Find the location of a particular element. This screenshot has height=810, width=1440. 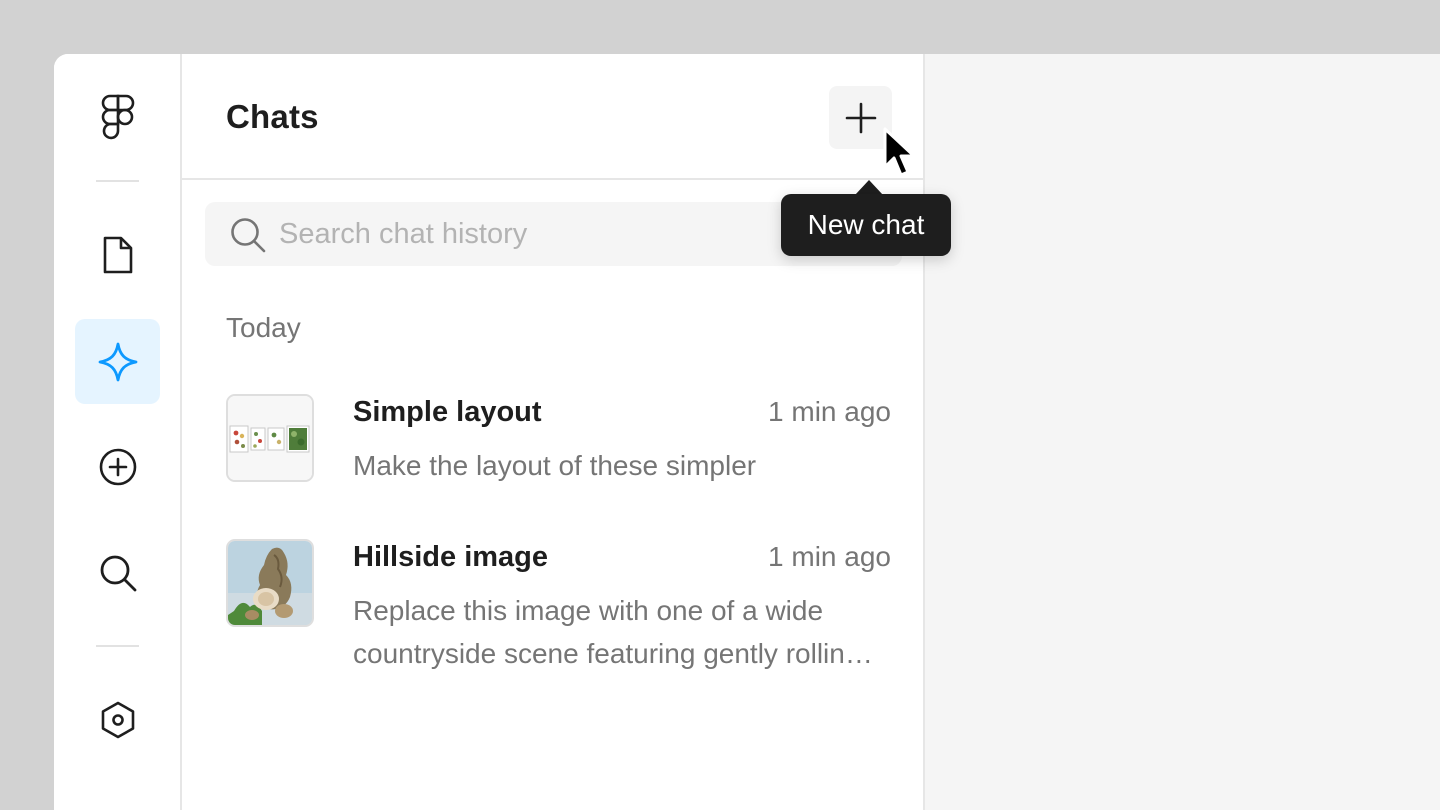

tooltip-arrow is located at coordinates (869, 187).